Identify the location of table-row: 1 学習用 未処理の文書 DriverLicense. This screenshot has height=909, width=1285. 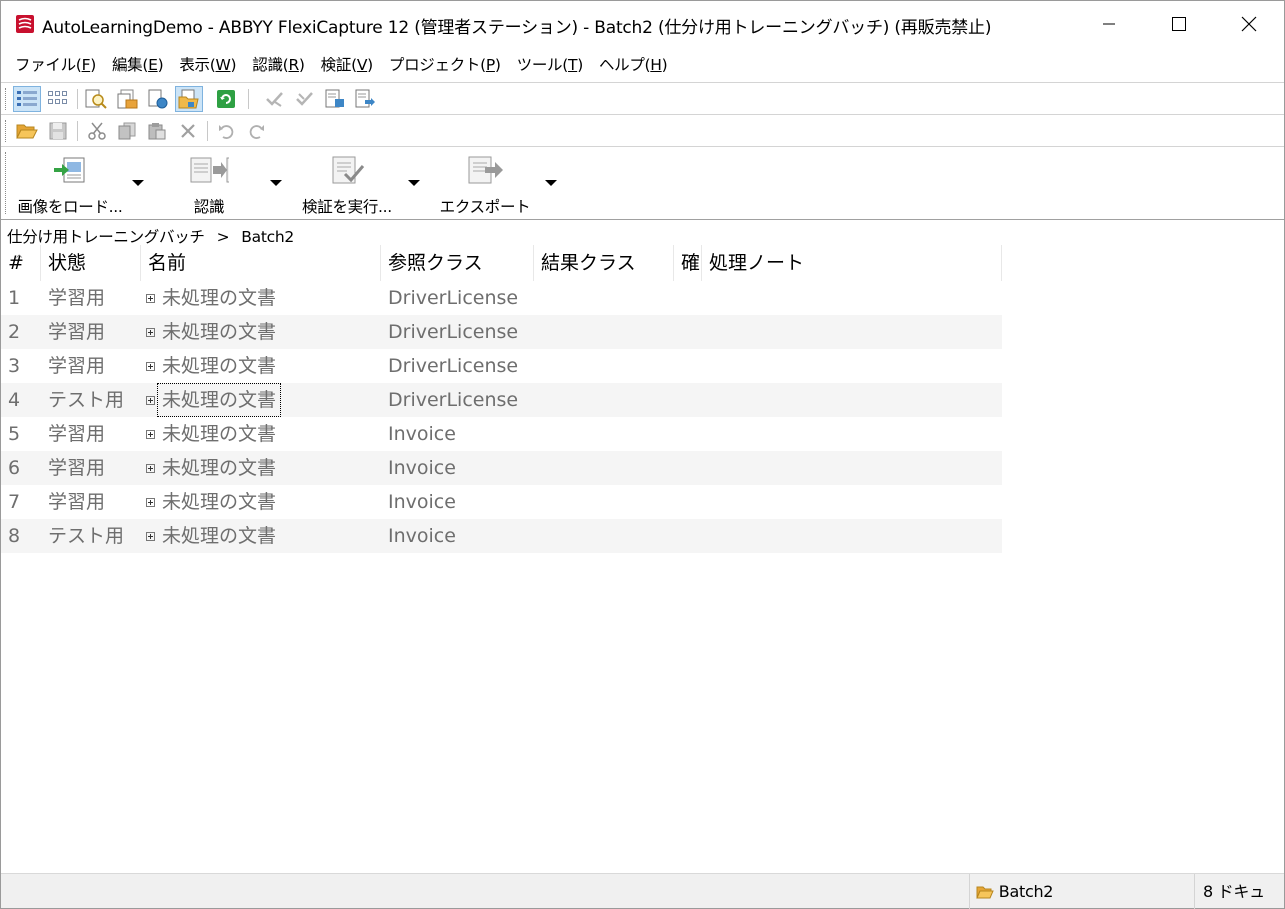
(501, 298).